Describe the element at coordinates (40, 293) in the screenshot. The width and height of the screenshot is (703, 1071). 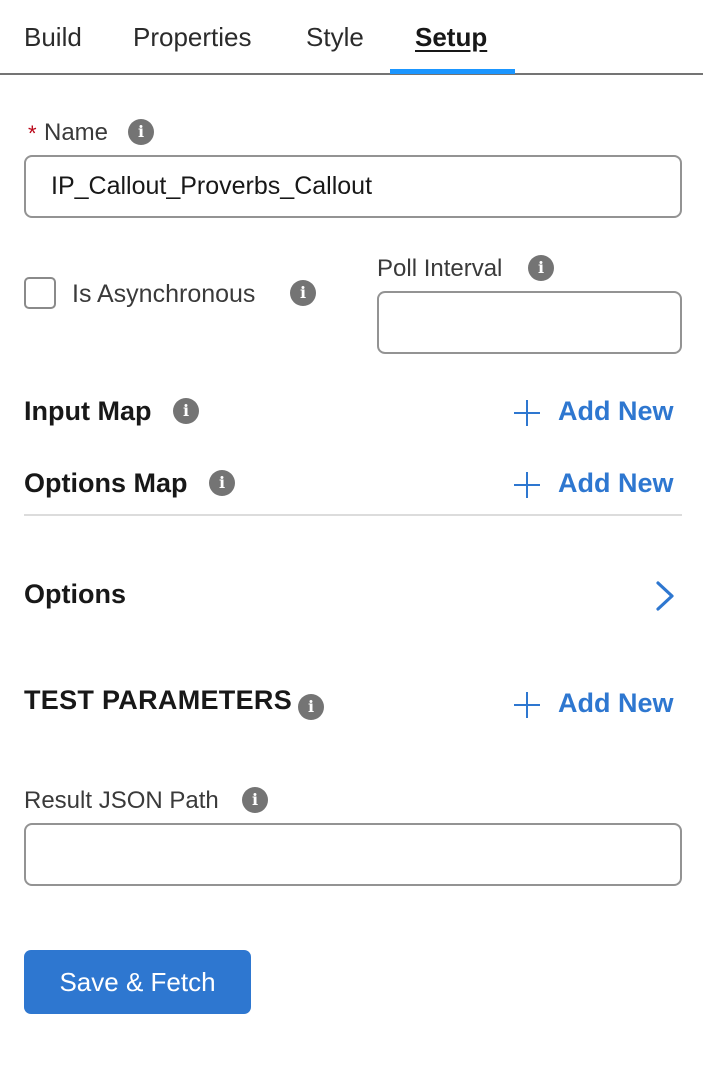
I see `is-asynchronous-checkbox` at that location.